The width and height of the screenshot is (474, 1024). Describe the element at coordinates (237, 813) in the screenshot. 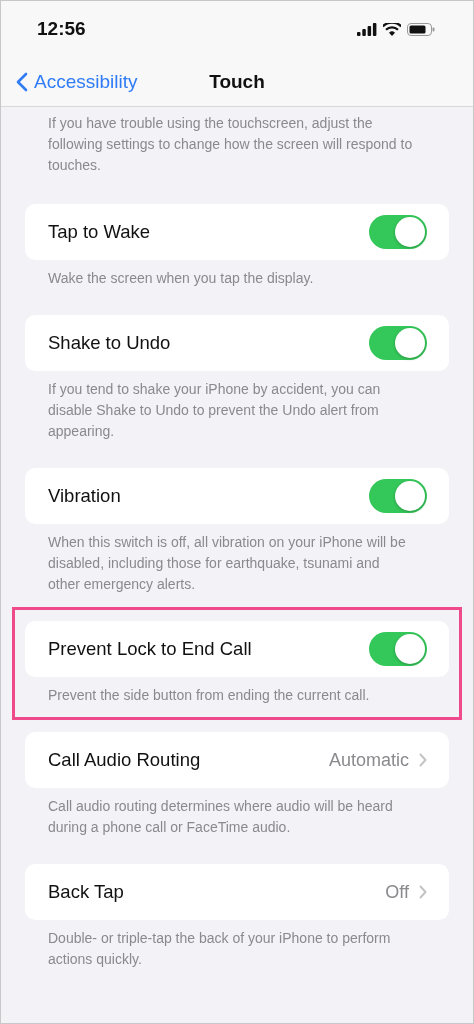

I see `setting-footer: Call audio routing determines where audio will be heard during a phone call or FaceTime audio.` at that location.